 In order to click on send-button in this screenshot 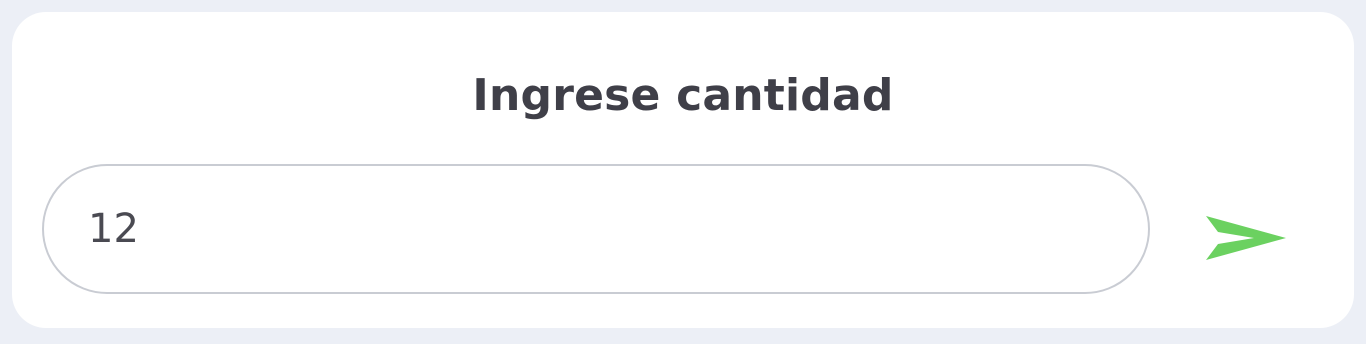, I will do `click(1246, 238)`.